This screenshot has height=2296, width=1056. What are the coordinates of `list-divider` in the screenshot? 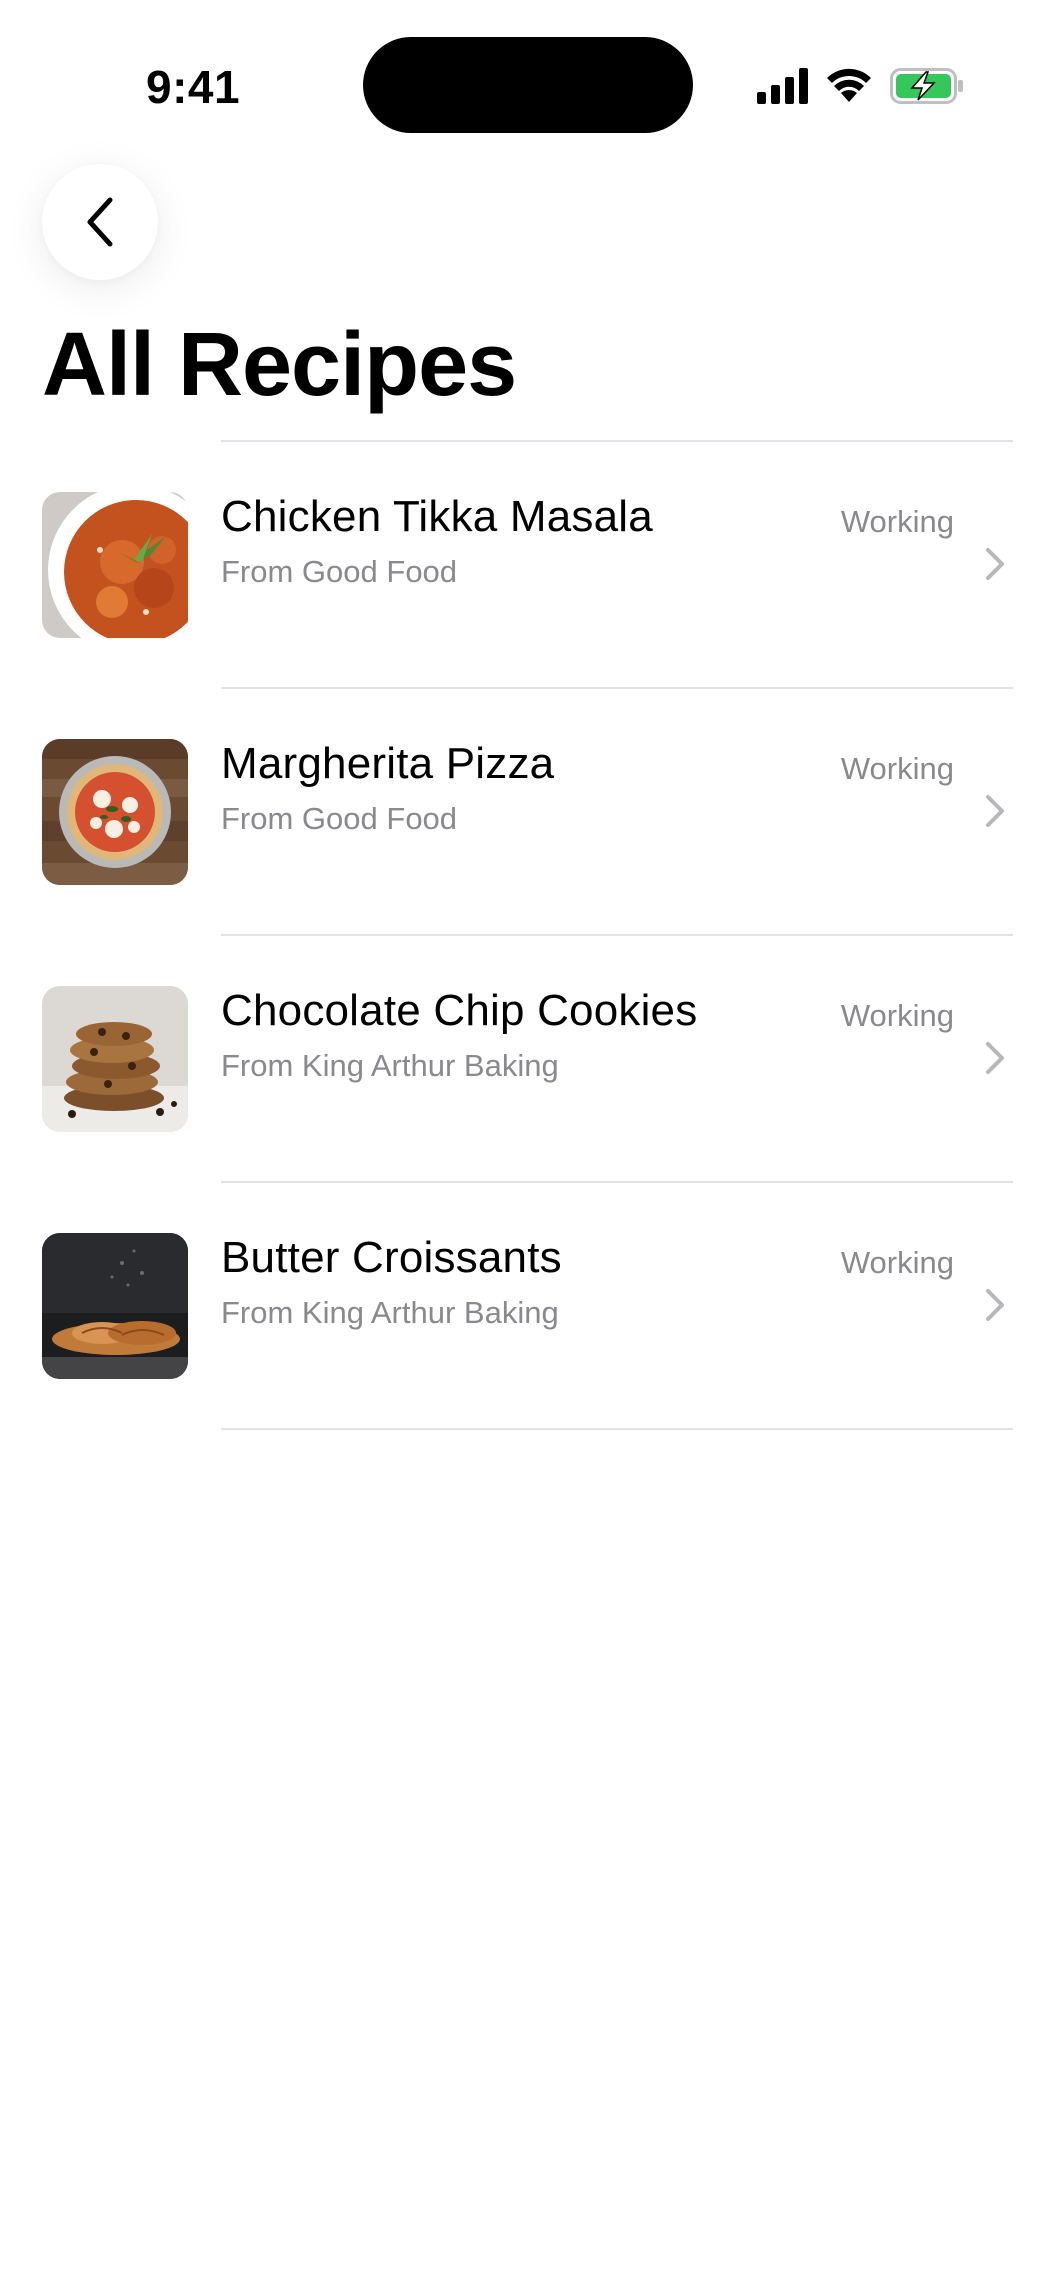 It's located at (617, 1429).